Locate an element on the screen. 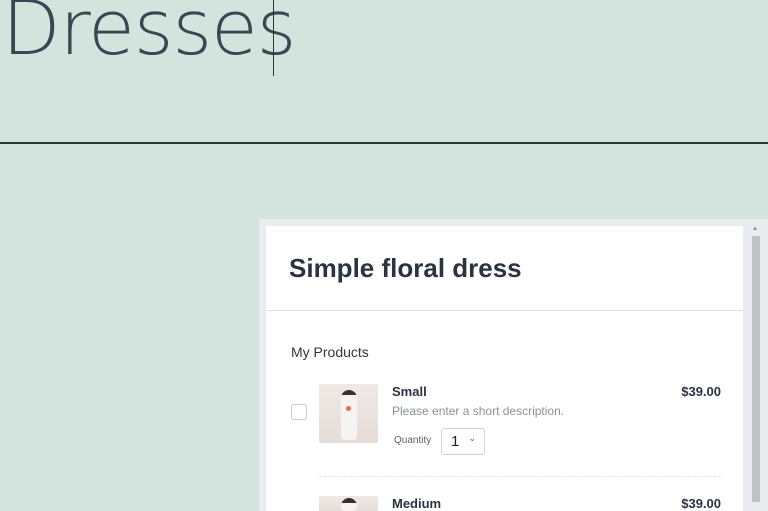  product-item-medium: Medium $39.00 is located at coordinates (504, 503).